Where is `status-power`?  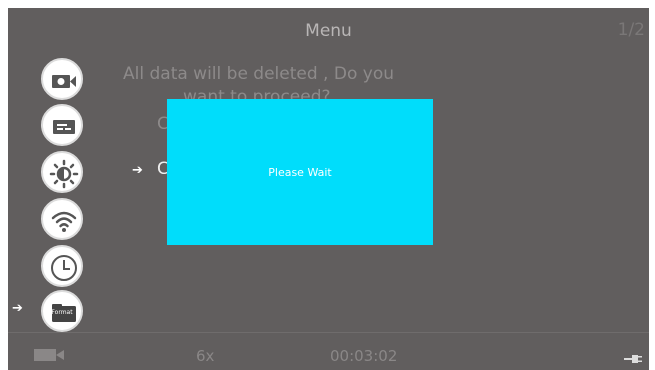 status-power is located at coordinates (633, 356).